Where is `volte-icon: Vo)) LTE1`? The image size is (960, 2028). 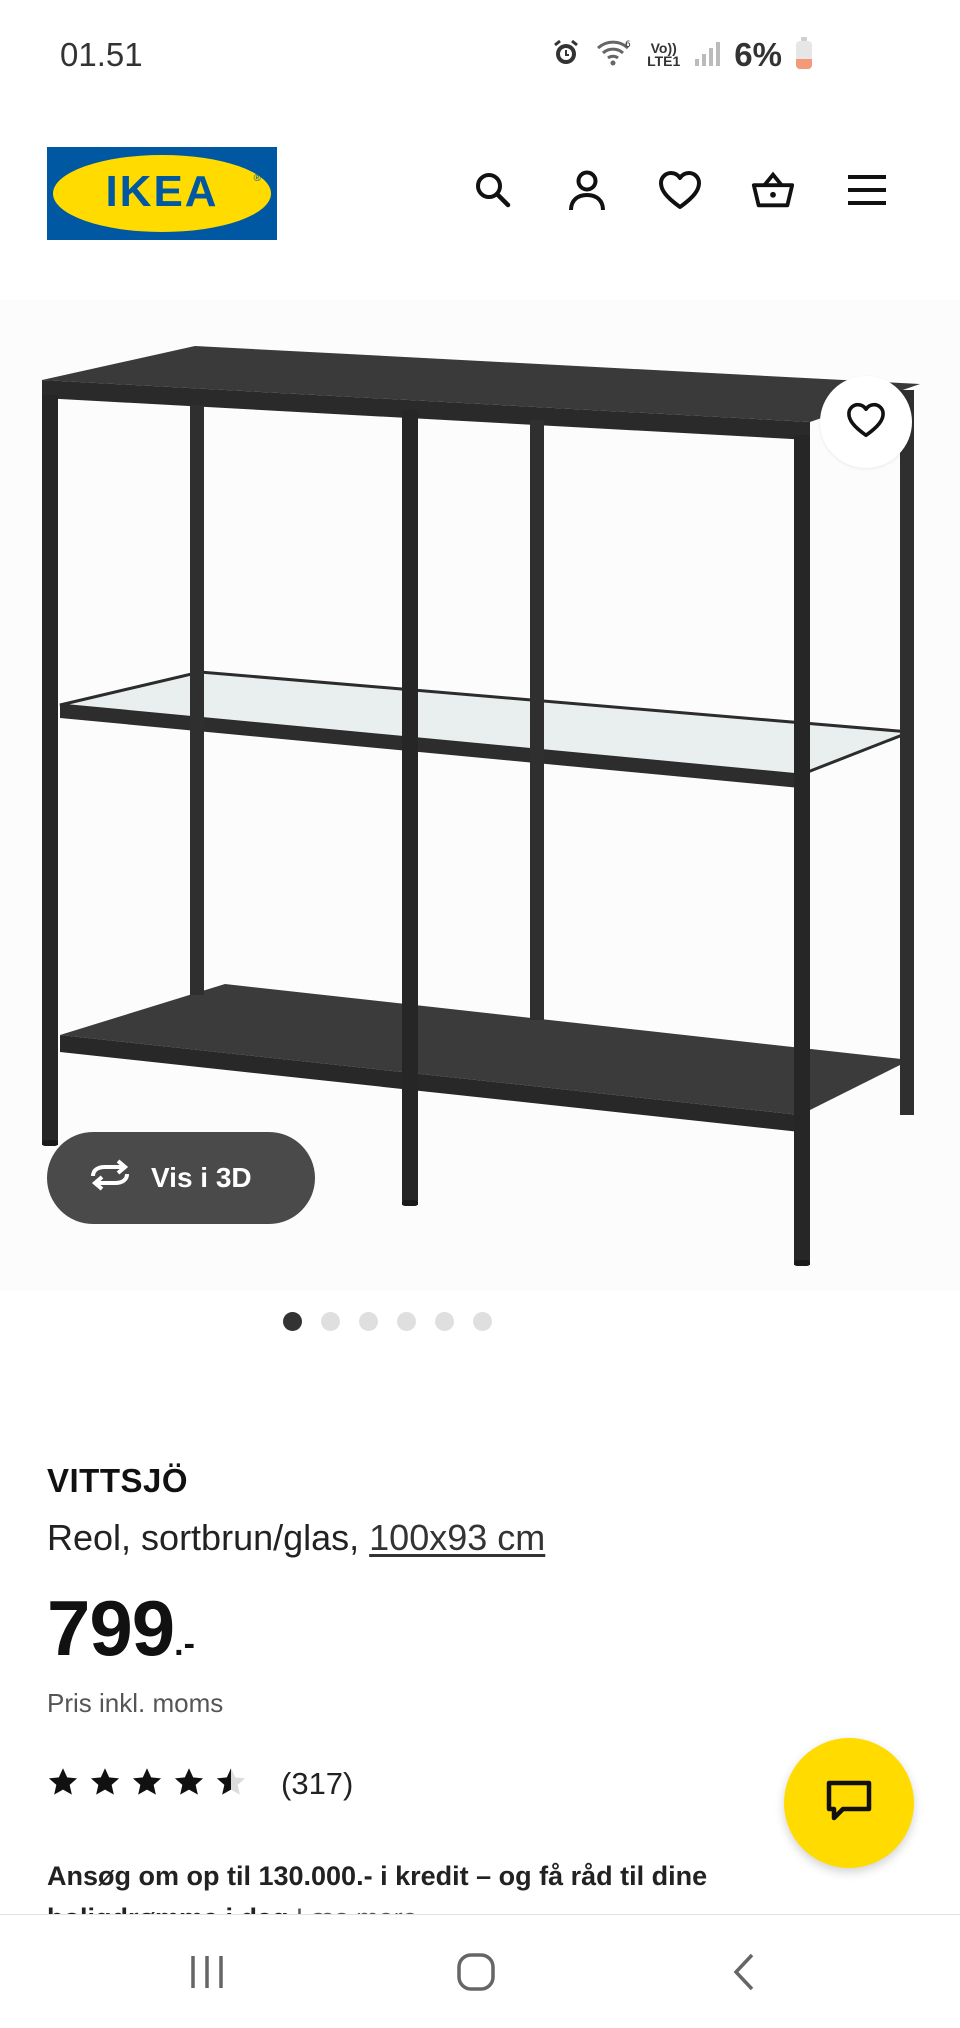
volte-icon: Vo)) LTE1 is located at coordinates (664, 55).